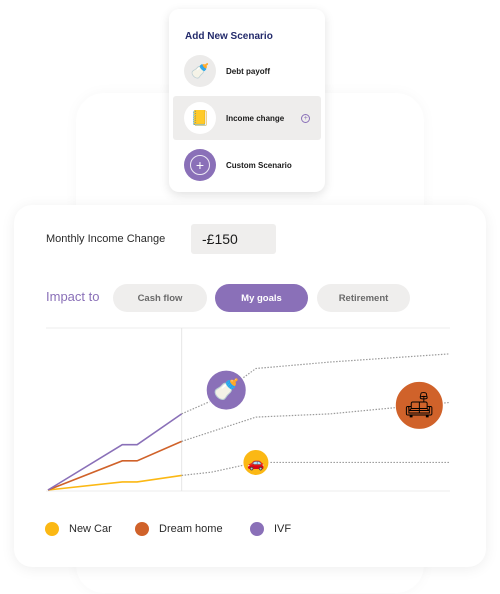  I want to click on legend-label: New Car, so click(90, 529).